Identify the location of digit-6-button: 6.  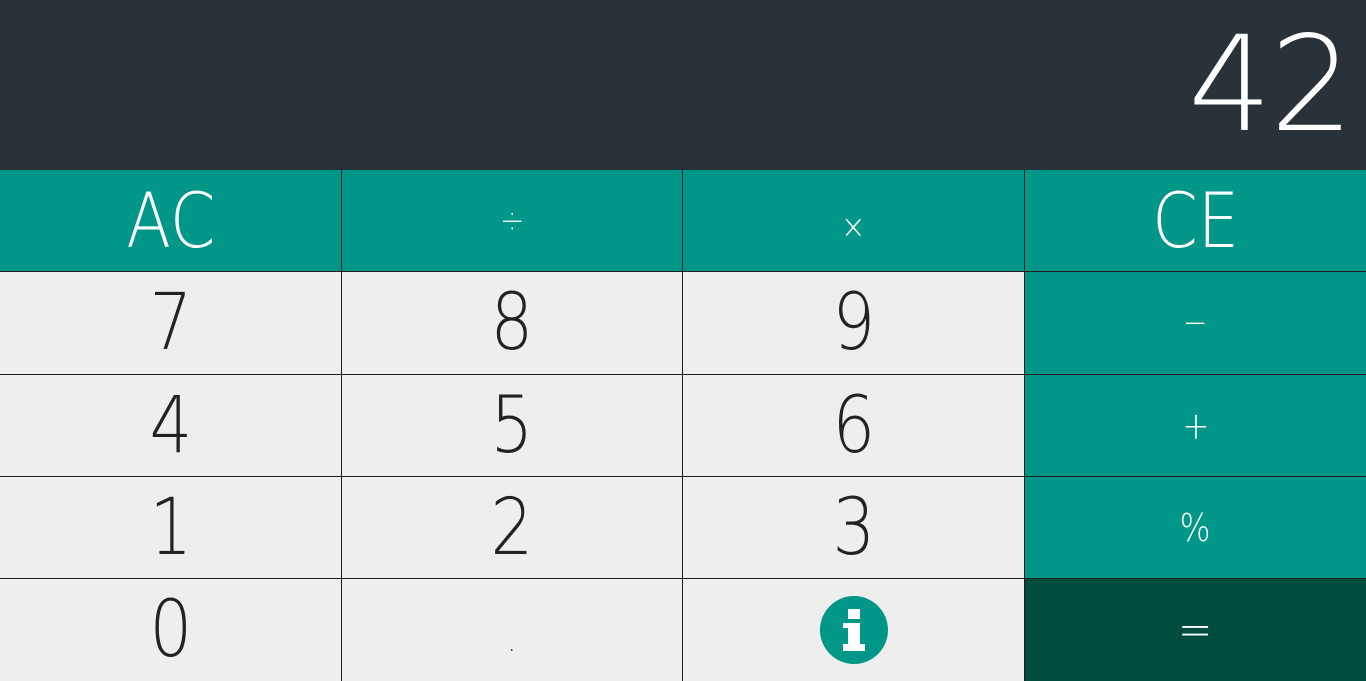
(854, 426).